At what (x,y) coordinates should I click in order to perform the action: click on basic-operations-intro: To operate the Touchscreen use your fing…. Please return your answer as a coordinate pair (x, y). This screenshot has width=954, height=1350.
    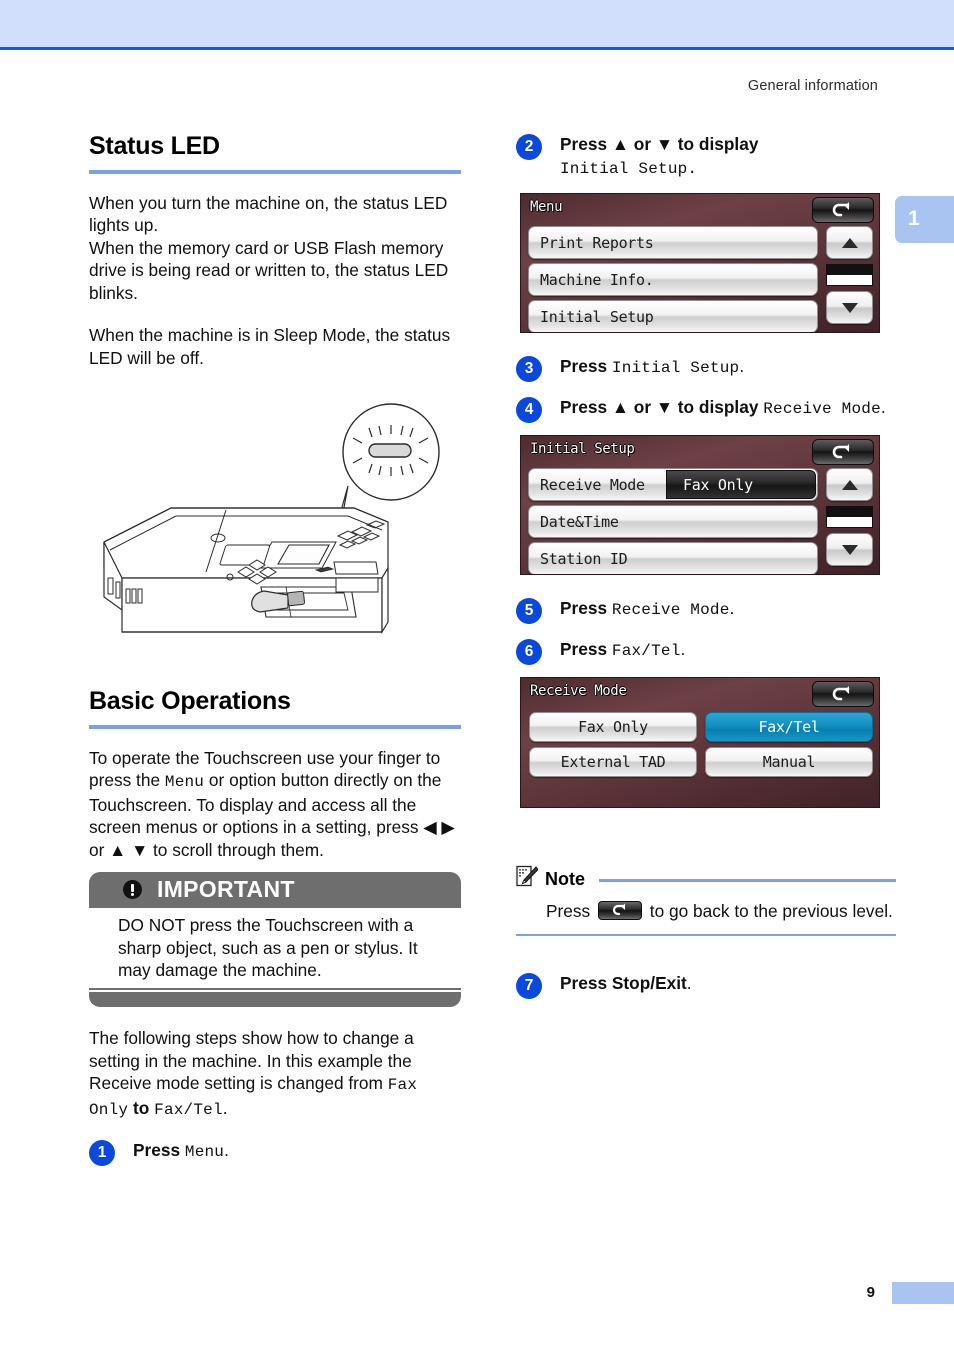
    Looking at the image, I should click on (272, 803).